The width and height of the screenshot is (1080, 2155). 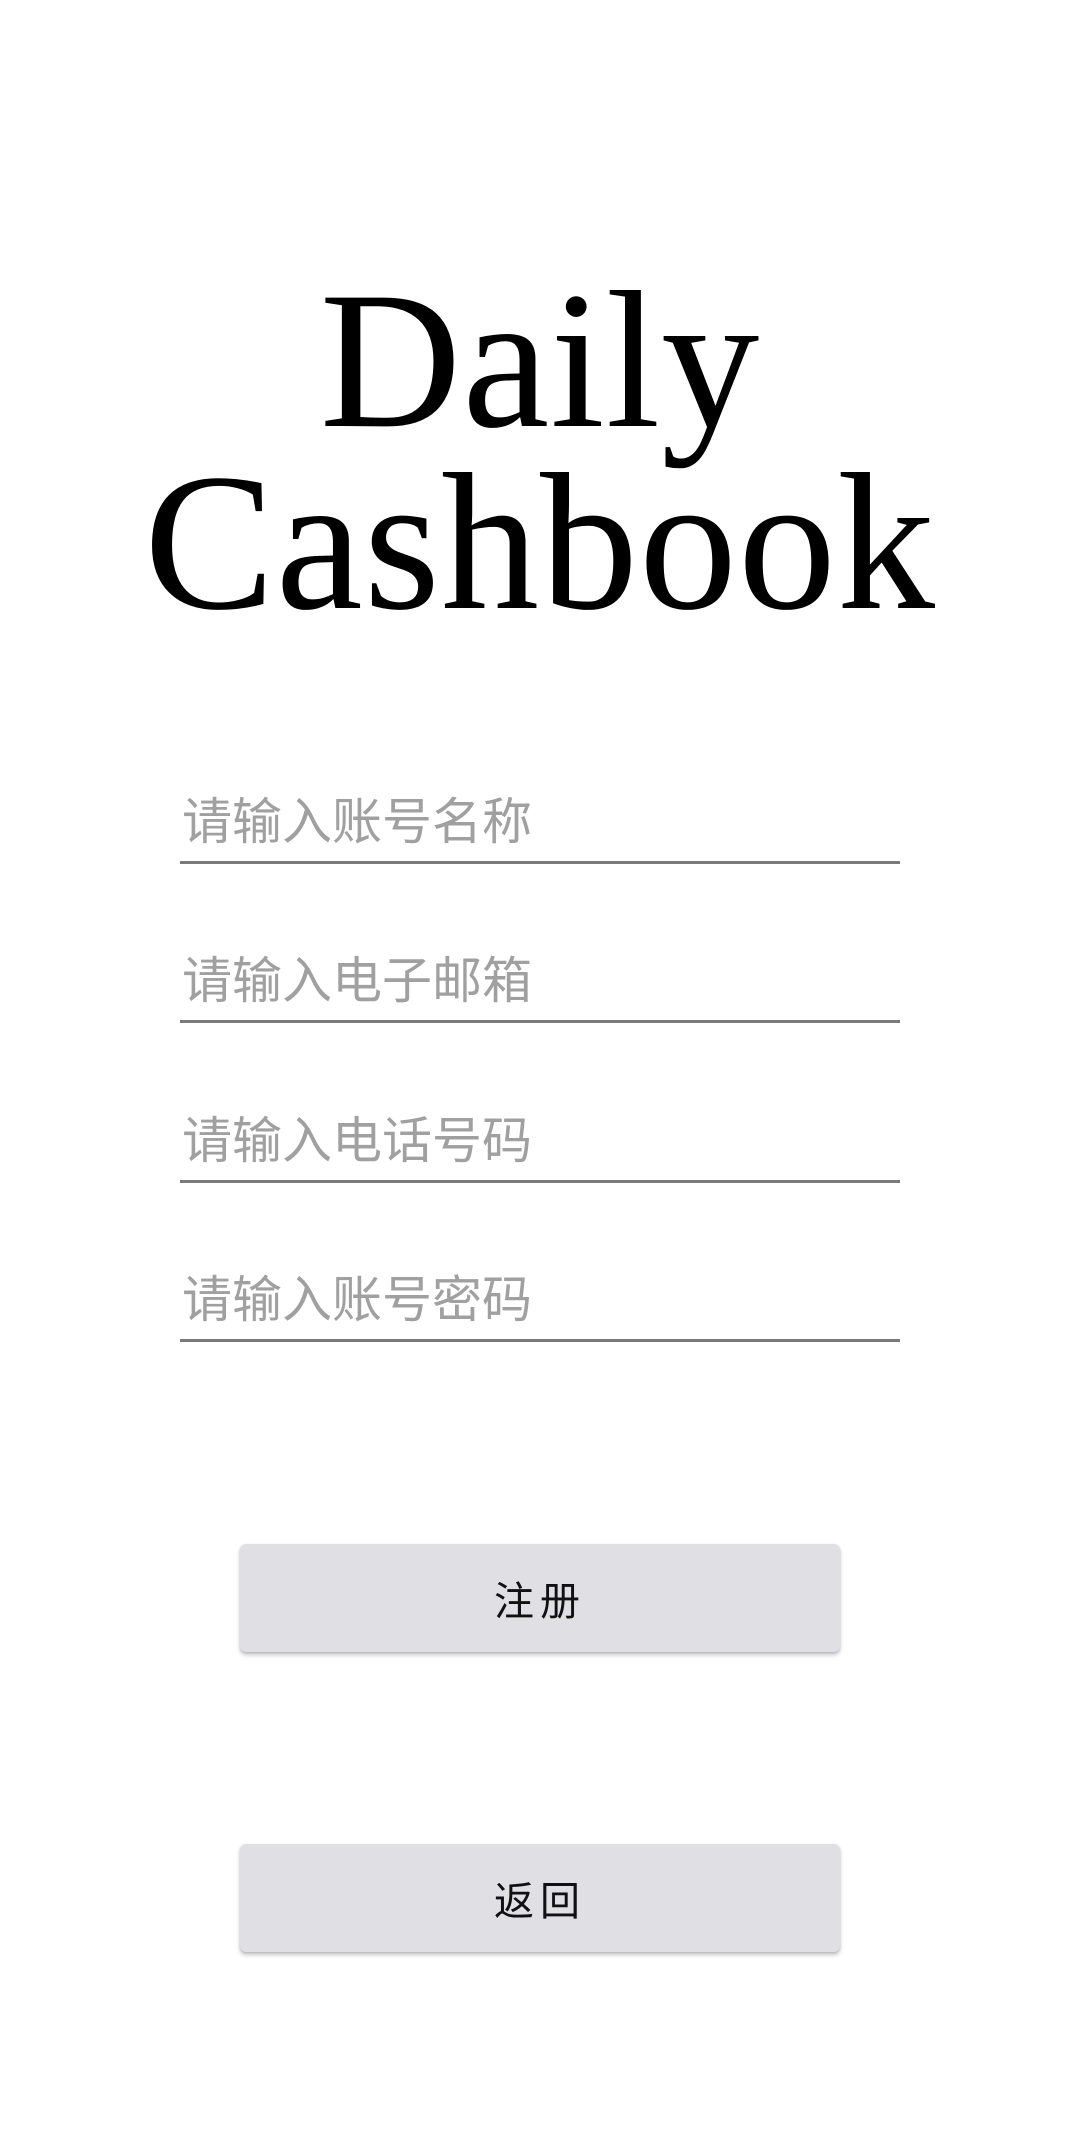 I want to click on account-name-field, so click(x=540, y=824).